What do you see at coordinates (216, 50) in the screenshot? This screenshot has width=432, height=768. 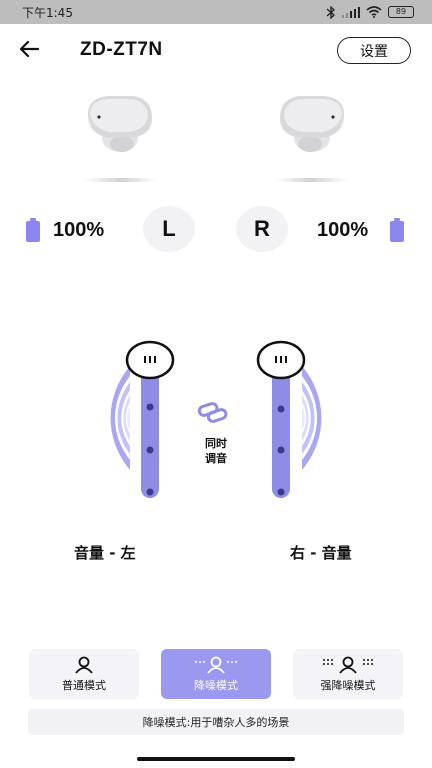 I see `header: ZD-ZT7N 设置` at bounding box center [216, 50].